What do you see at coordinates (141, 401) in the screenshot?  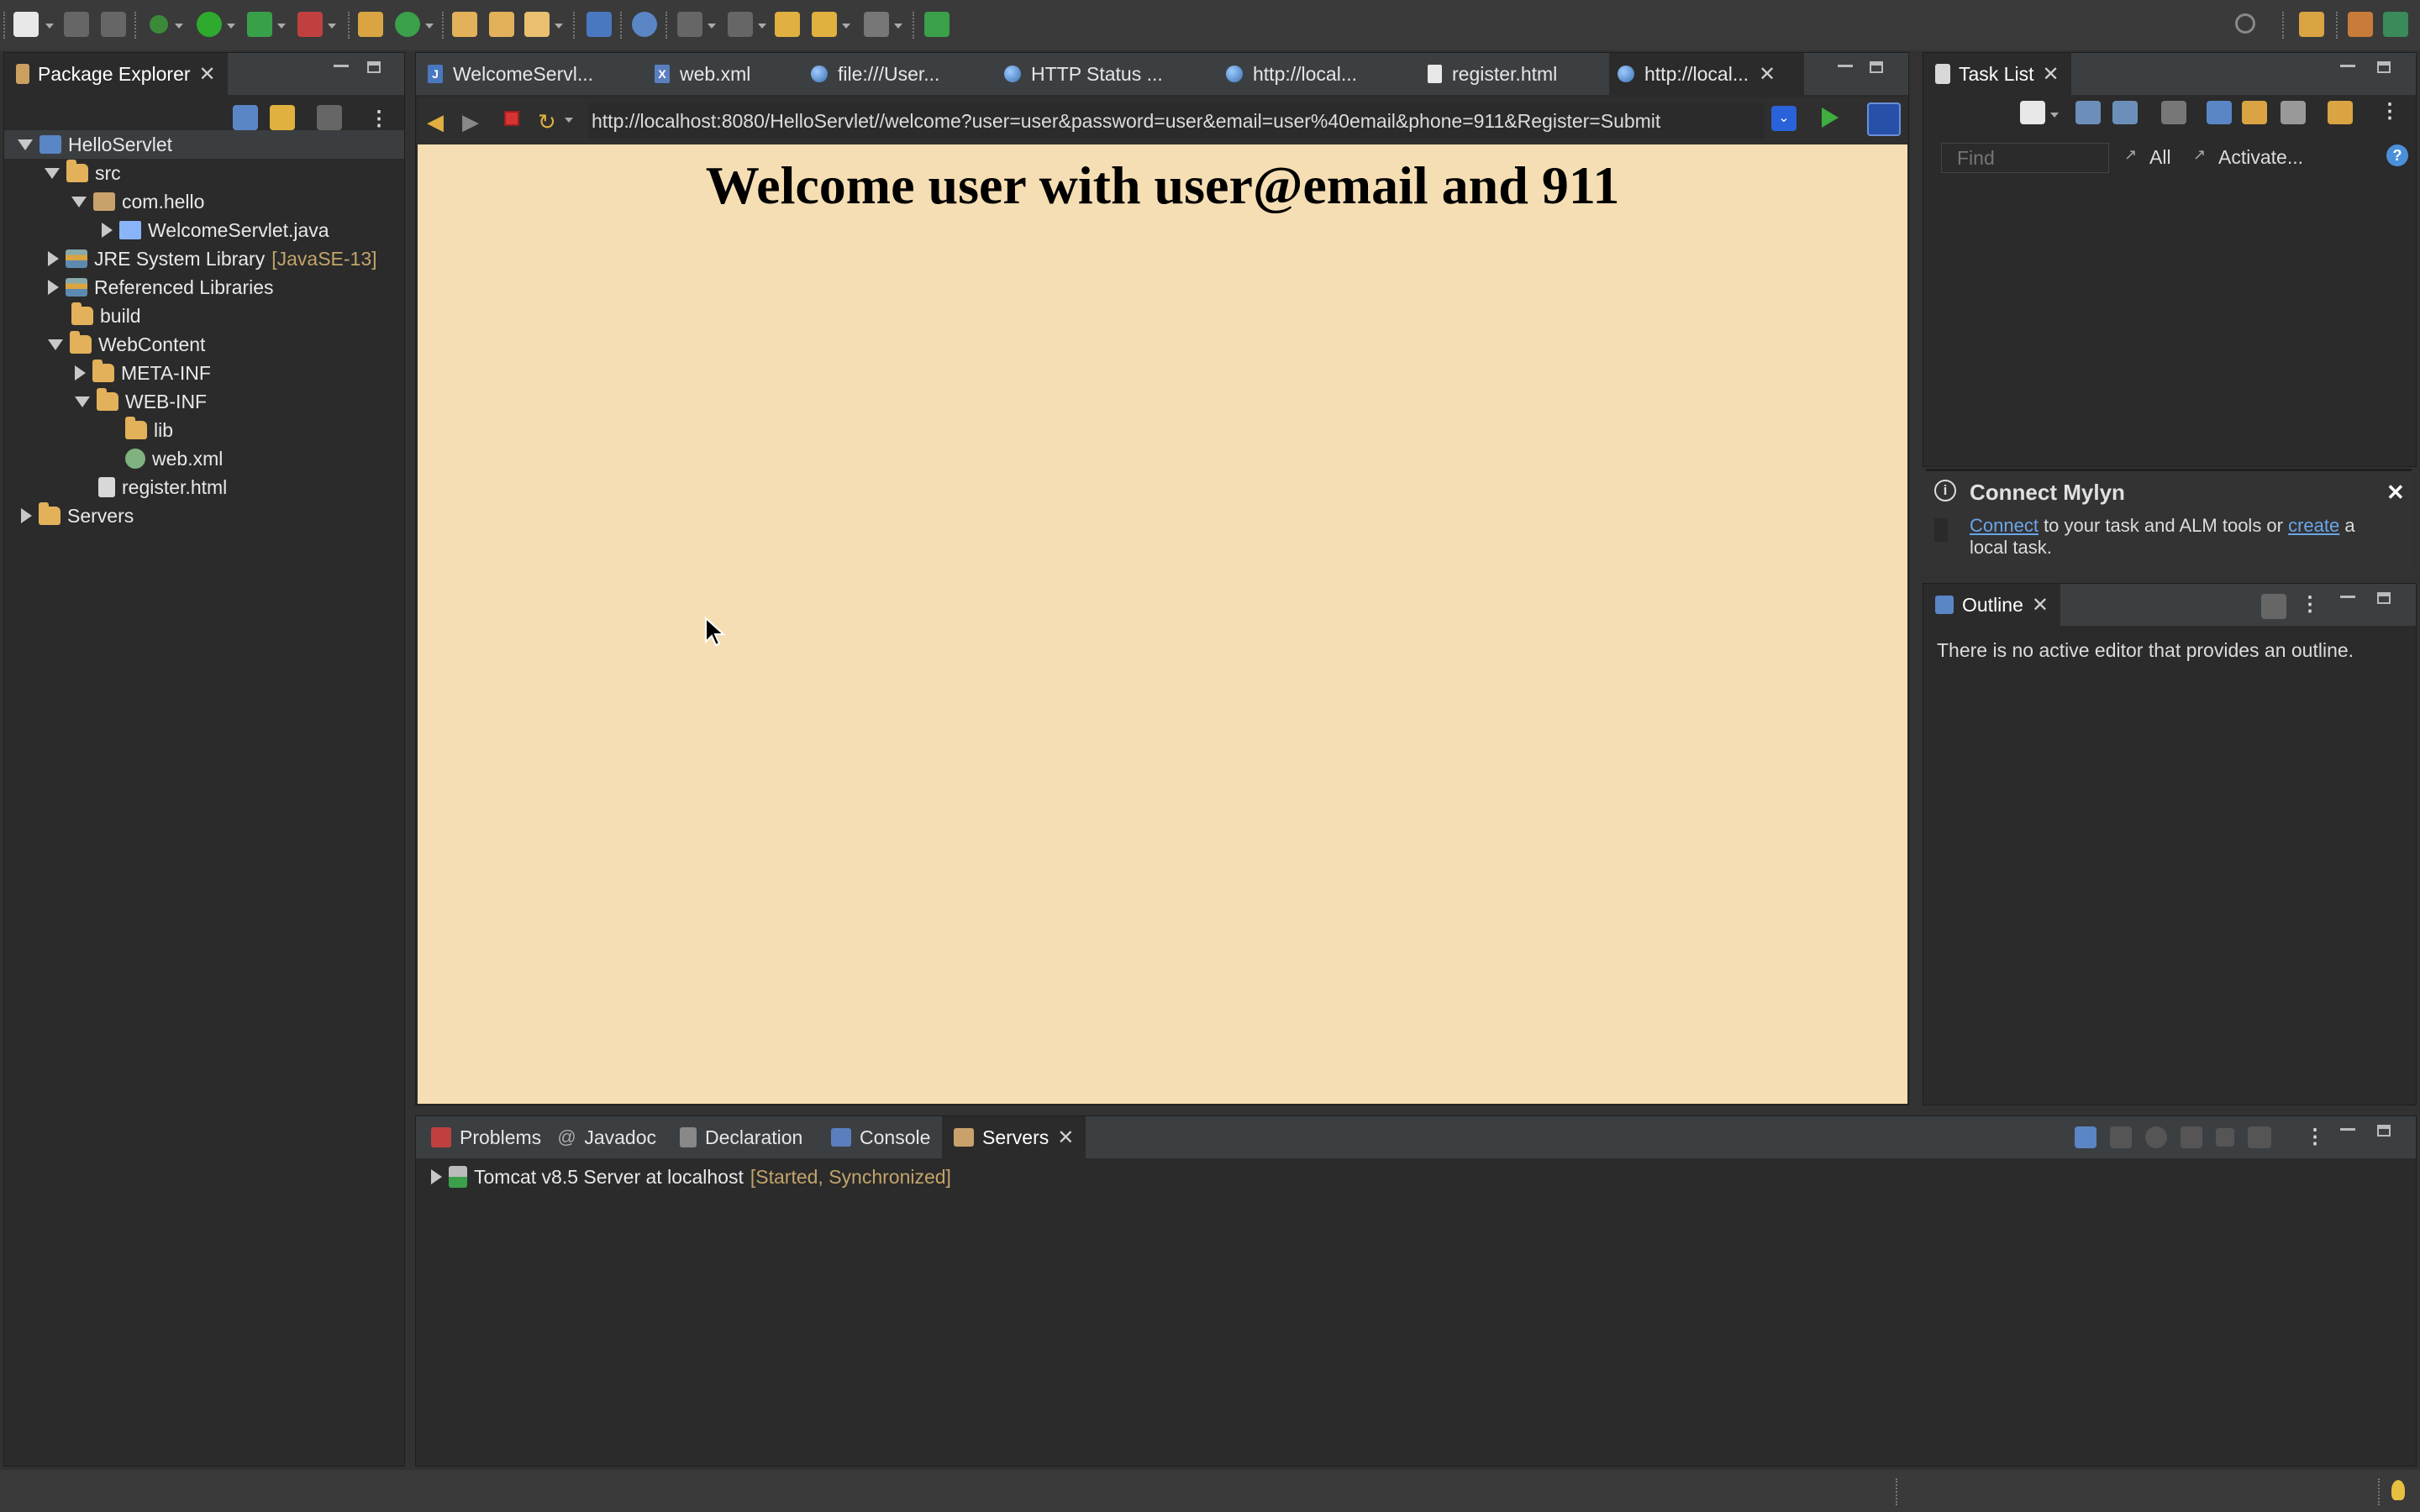 I see `tree-item-web-inf: WEB-INF` at bounding box center [141, 401].